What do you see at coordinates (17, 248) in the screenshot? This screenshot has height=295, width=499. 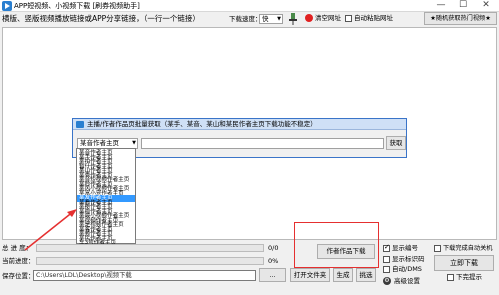 I see `total-progress-label: 总 进 度：` at bounding box center [17, 248].